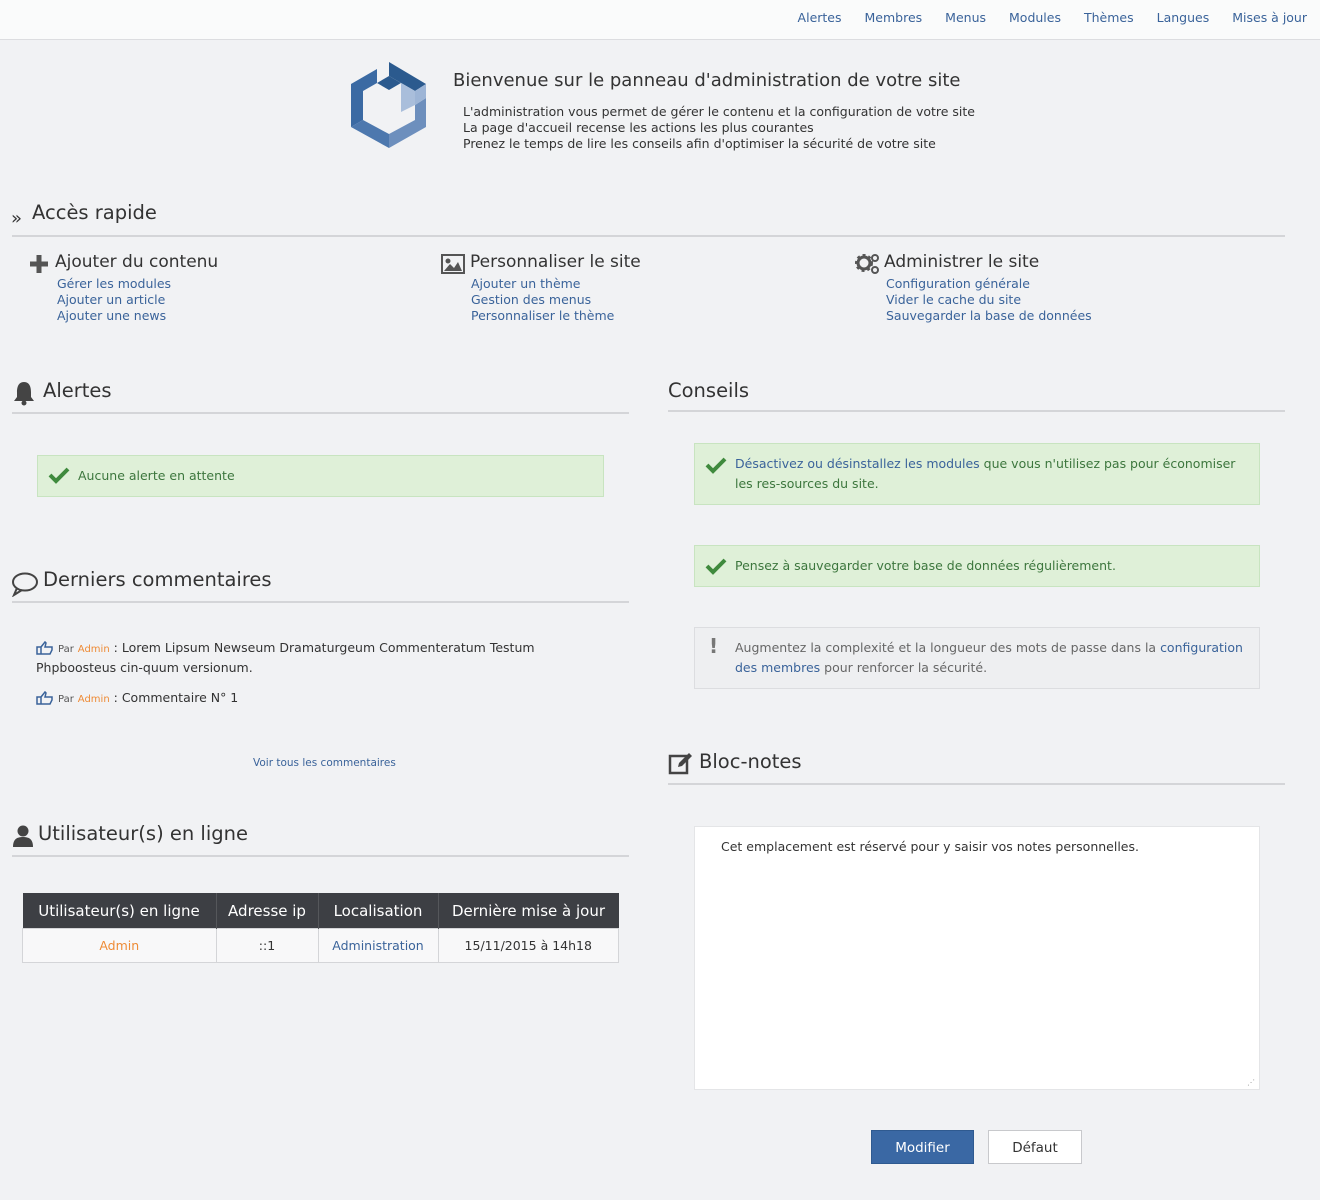  Describe the element at coordinates (378, 911) in the screenshot. I see `column-header: Localisation` at that location.